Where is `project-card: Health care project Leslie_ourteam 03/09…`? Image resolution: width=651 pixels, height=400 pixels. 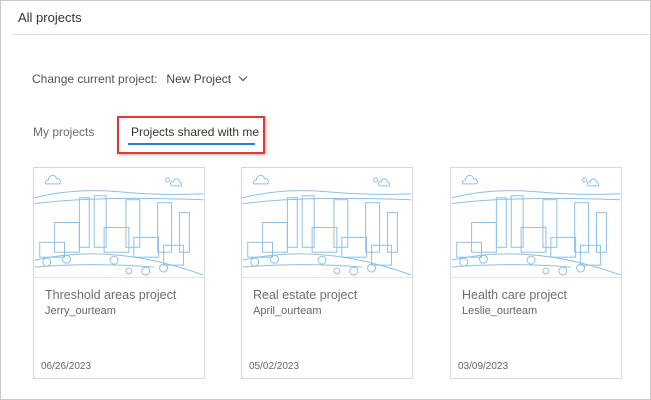 project-card: Health care project Leslie_ourteam 03/09… is located at coordinates (536, 273).